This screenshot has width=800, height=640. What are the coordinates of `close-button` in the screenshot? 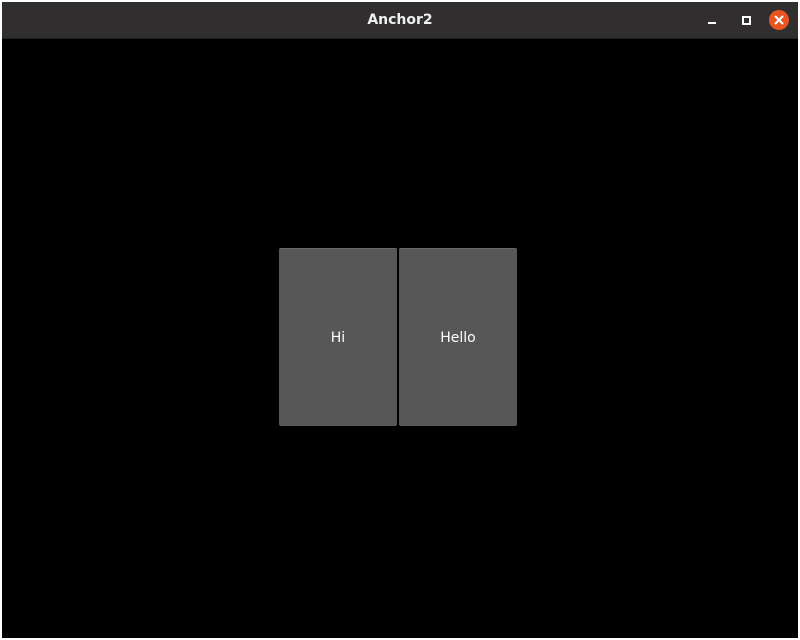 It's located at (779, 20).